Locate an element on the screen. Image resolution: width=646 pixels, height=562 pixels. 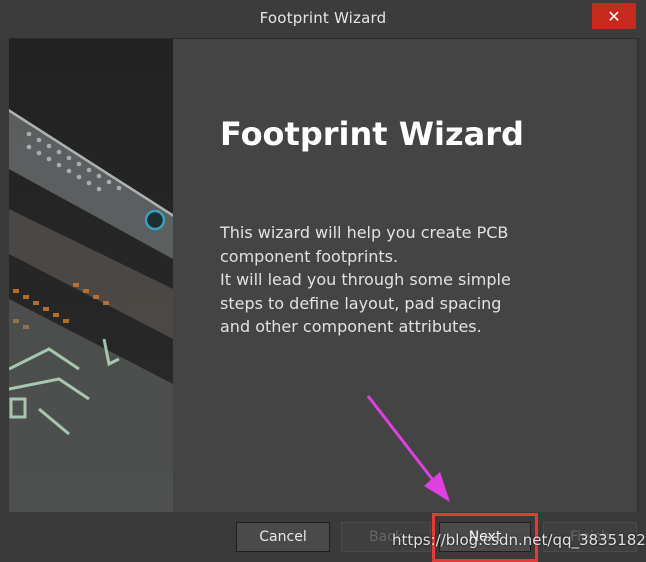
window-title: Footprint Wizard is located at coordinates (323, 18).